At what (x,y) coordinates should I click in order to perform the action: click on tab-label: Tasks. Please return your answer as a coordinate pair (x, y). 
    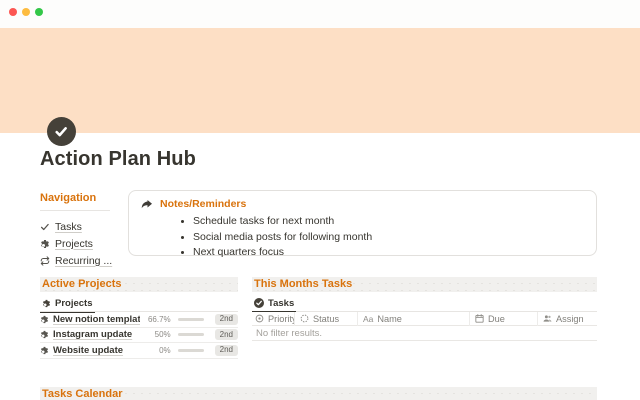
    Looking at the image, I should click on (281, 303).